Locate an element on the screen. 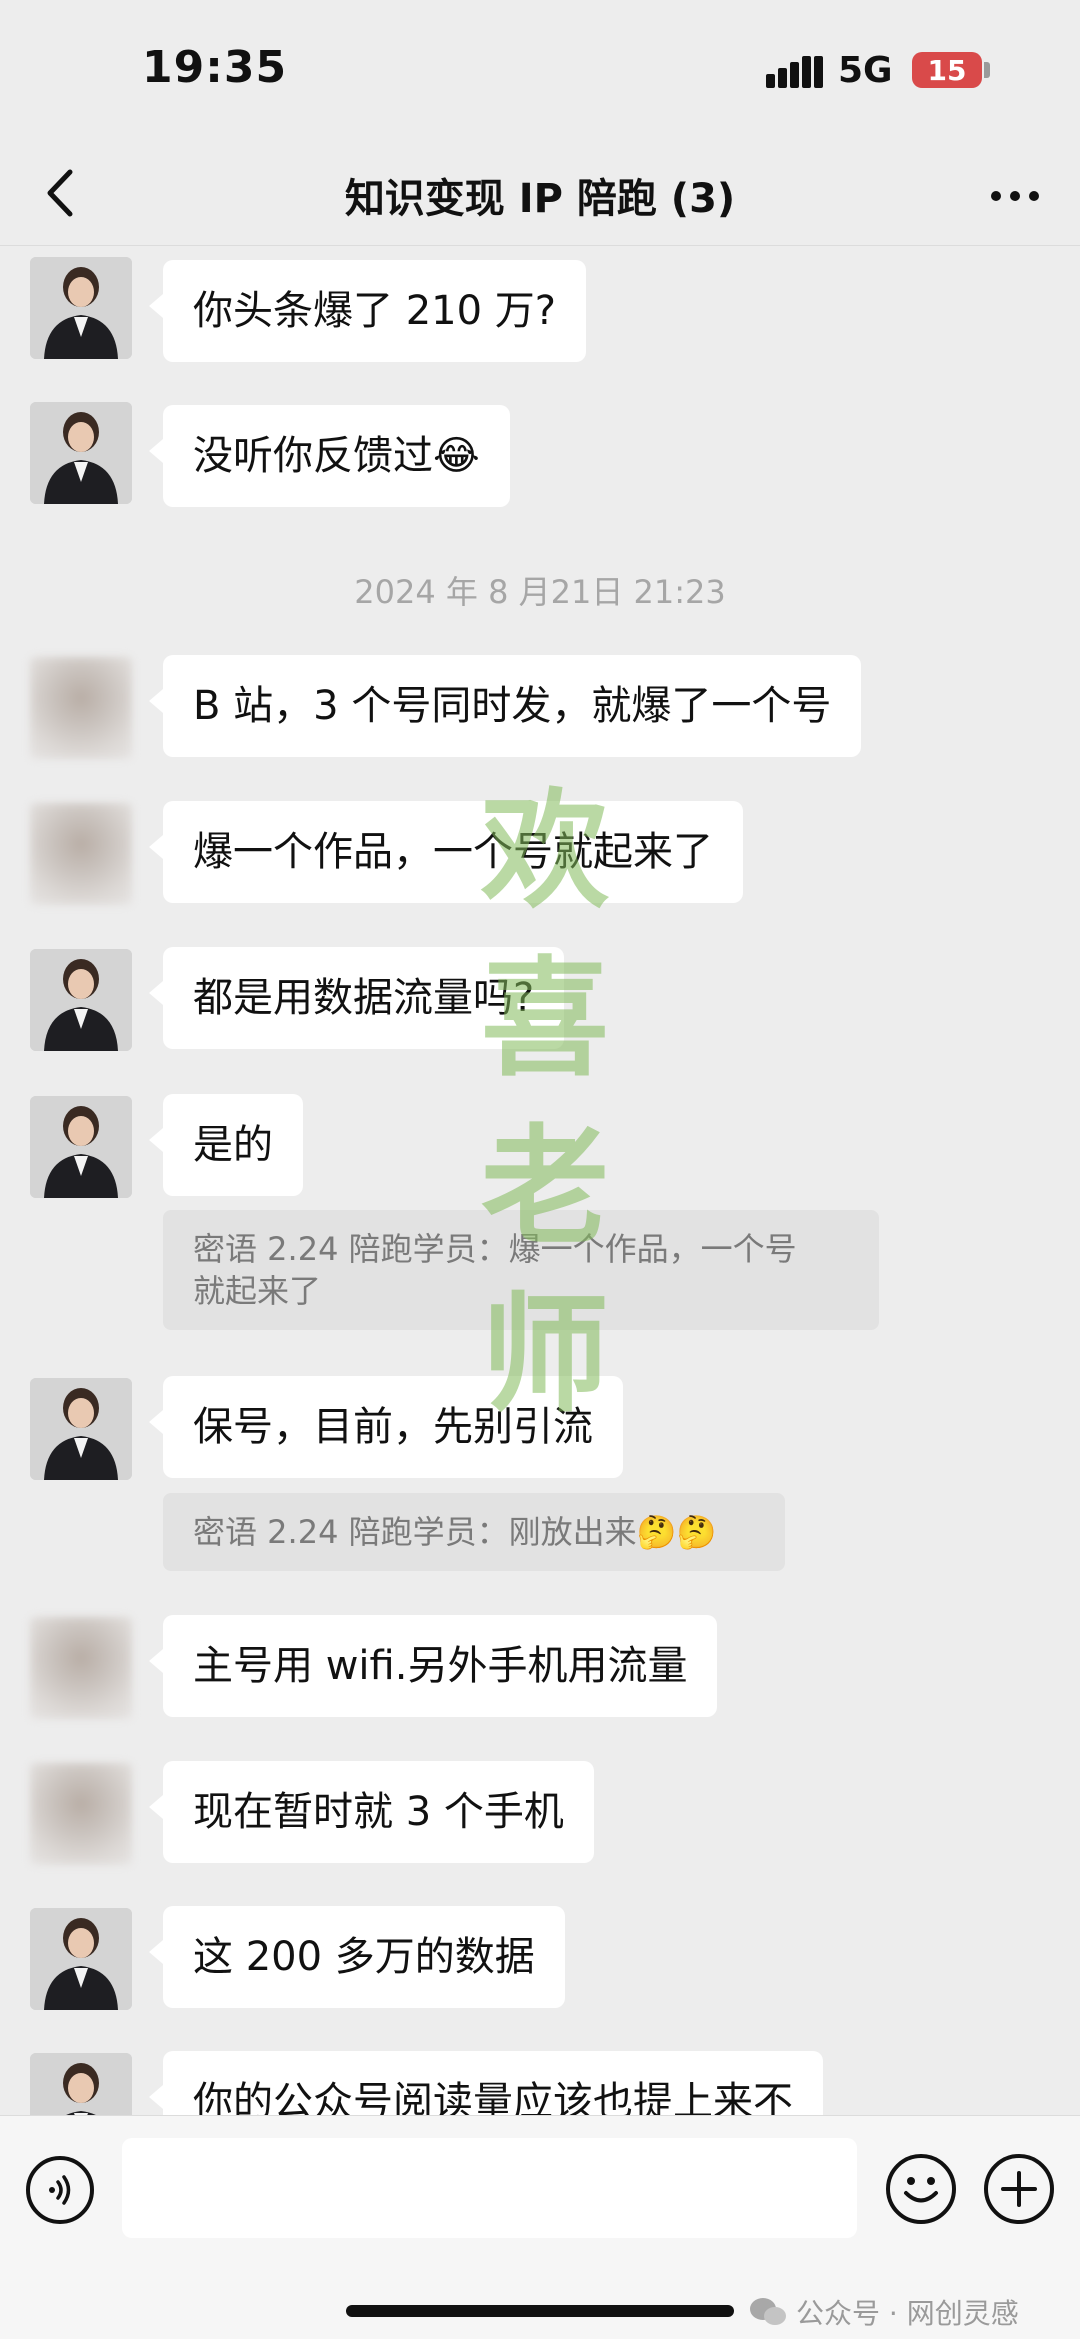 This screenshot has height=2339, width=1080. emoji-button is located at coordinates (921, 2189).